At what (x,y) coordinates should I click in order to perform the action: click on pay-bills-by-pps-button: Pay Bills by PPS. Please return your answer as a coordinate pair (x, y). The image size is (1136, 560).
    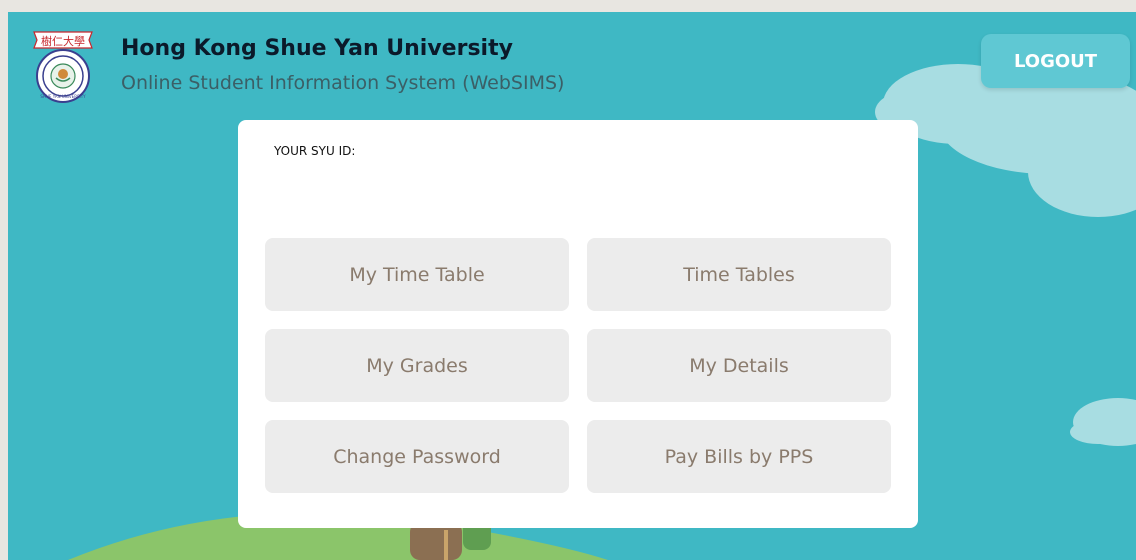
    Looking at the image, I should click on (739, 456).